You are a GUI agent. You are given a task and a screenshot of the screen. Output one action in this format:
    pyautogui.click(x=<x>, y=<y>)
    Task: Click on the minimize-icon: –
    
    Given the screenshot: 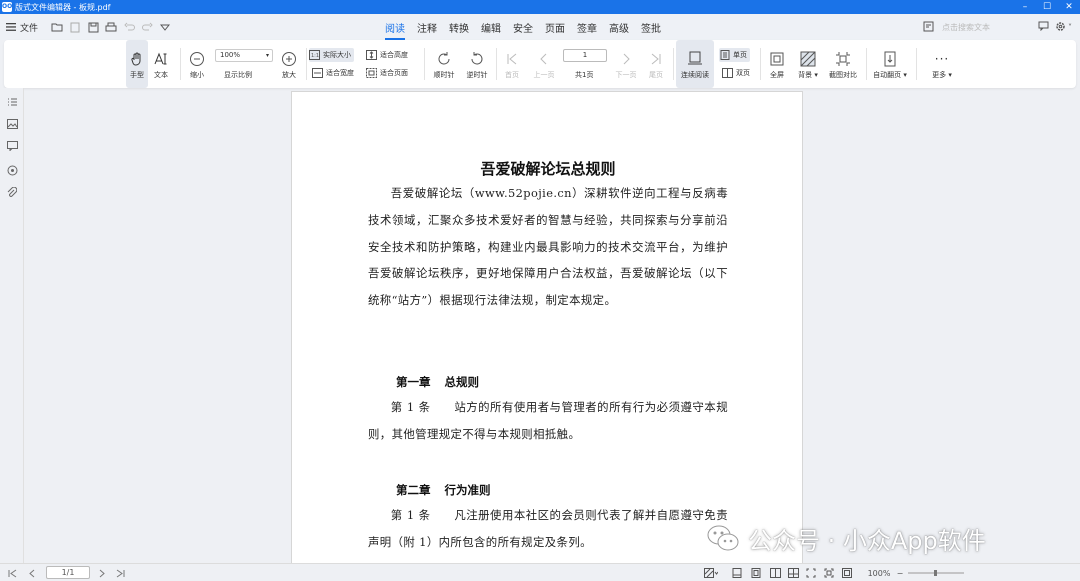 What is the action you would take?
    pyautogui.click(x=1025, y=7)
    